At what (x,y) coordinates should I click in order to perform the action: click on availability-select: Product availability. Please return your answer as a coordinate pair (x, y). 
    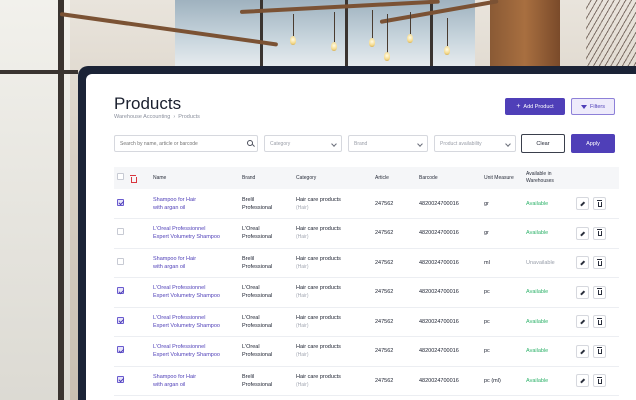
    Looking at the image, I should click on (475, 143).